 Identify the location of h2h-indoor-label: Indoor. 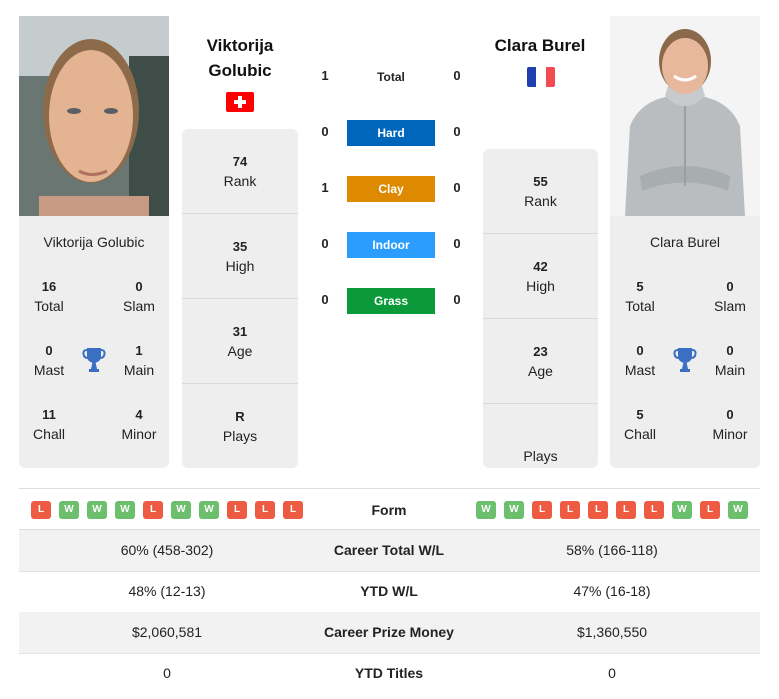
(391, 245).